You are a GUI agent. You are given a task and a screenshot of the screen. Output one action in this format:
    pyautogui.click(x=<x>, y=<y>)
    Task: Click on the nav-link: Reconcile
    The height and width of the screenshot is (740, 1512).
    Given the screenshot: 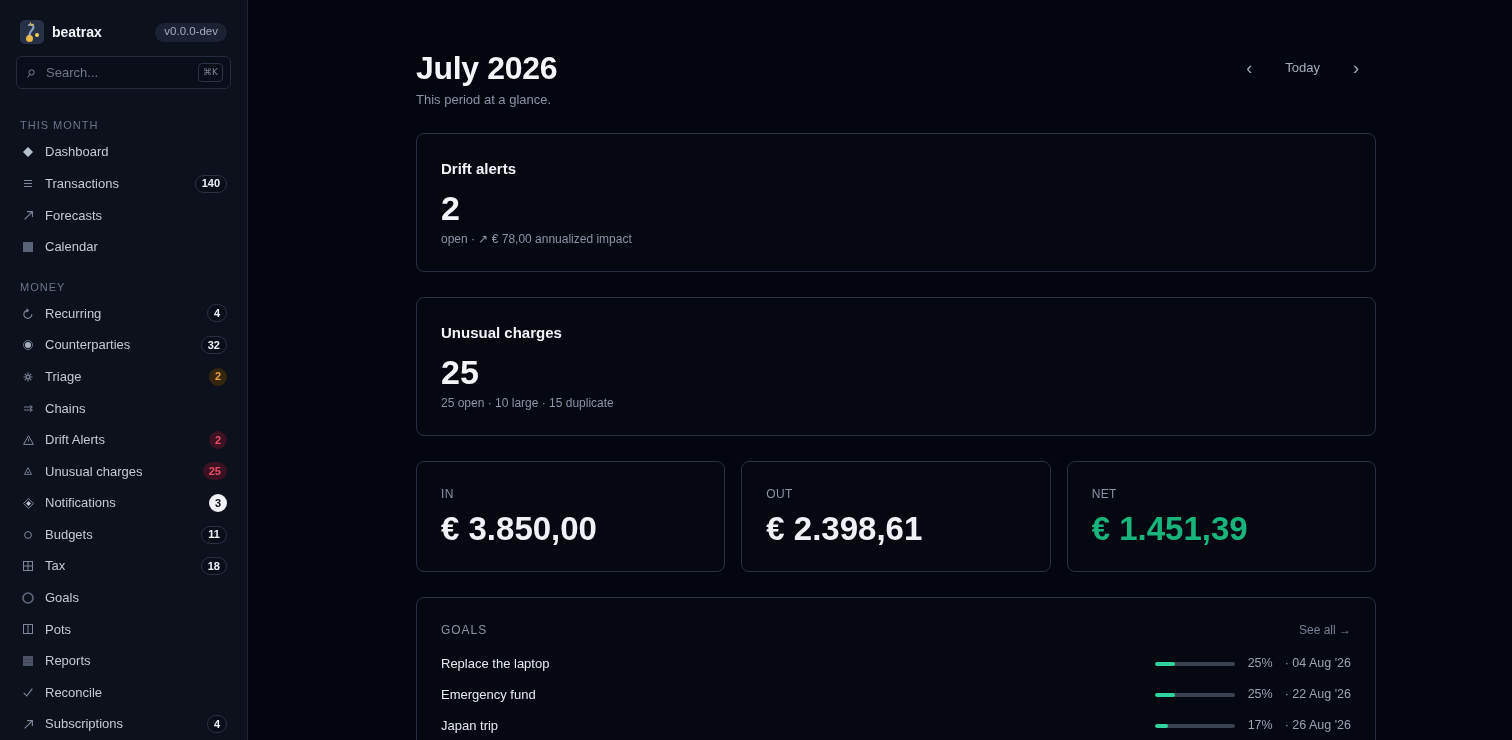 What is the action you would take?
    pyautogui.click(x=62, y=692)
    